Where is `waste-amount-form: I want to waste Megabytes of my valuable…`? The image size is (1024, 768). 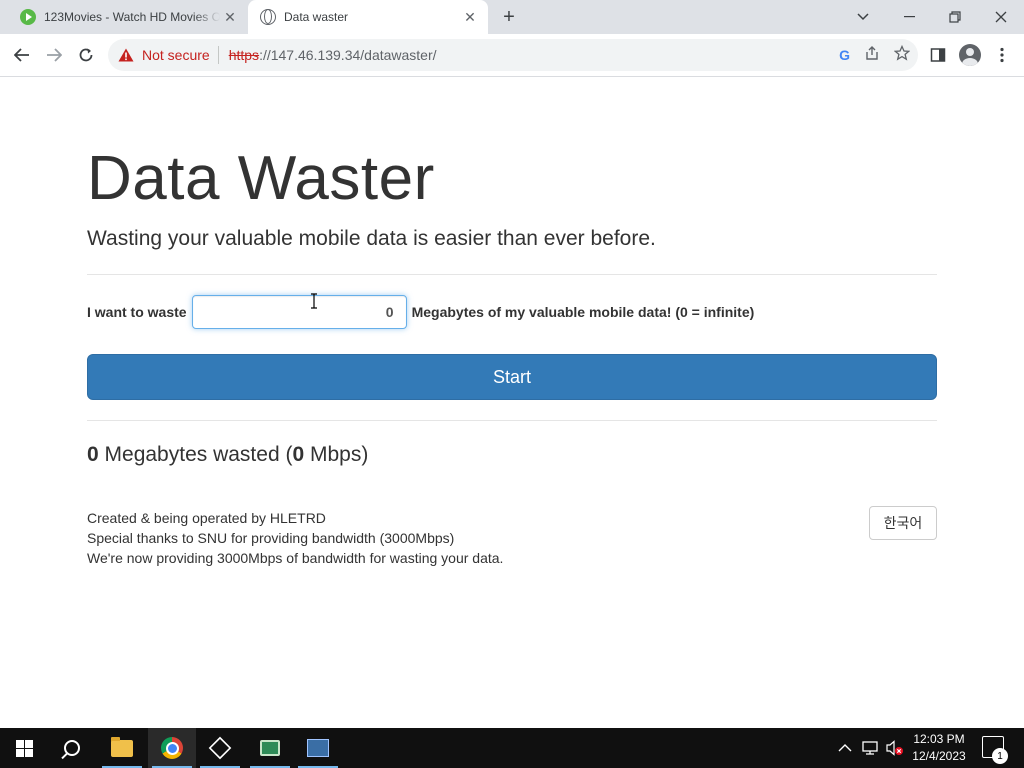
waste-amount-form: I want to waste Megabytes of my valuable… is located at coordinates (420, 312).